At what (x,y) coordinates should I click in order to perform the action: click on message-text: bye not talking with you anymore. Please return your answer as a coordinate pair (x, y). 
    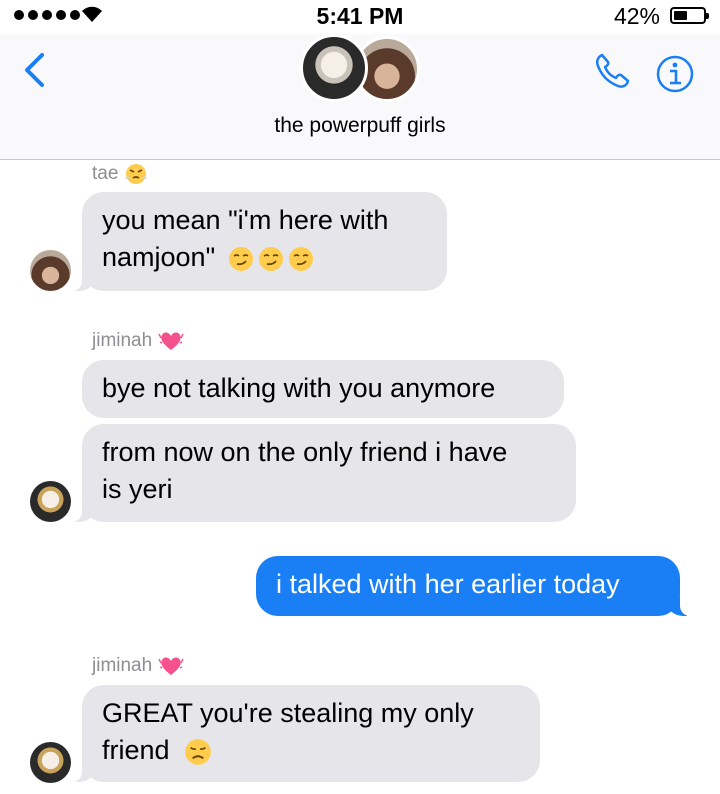
    Looking at the image, I should click on (299, 388).